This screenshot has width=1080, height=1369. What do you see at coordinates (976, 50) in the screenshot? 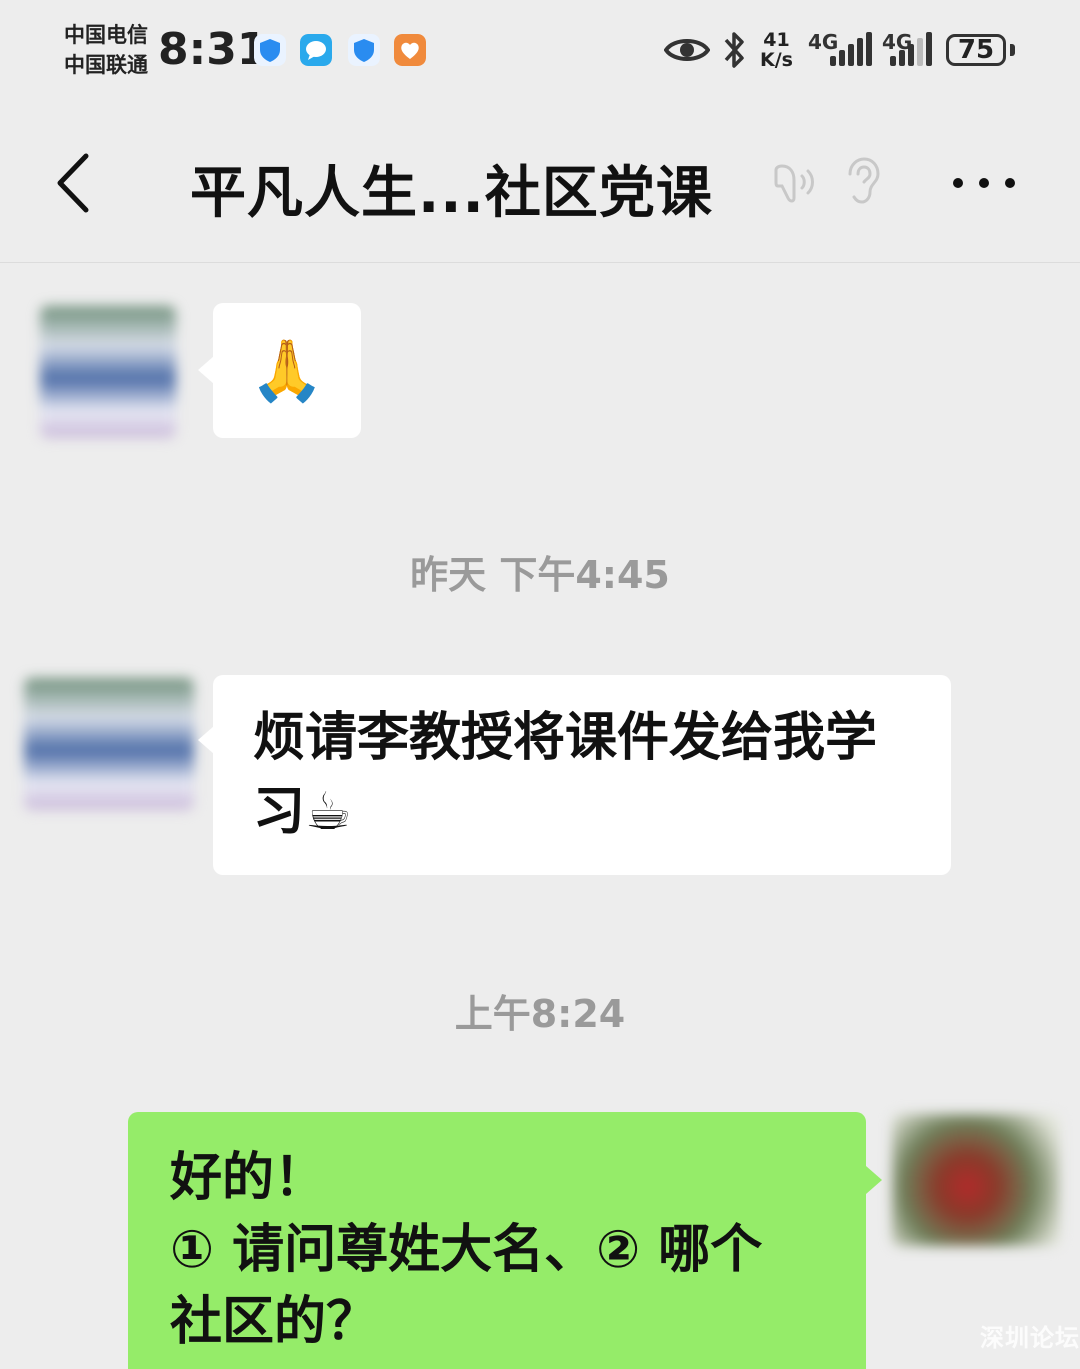
I see `battery-indicator: 75` at bounding box center [976, 50].